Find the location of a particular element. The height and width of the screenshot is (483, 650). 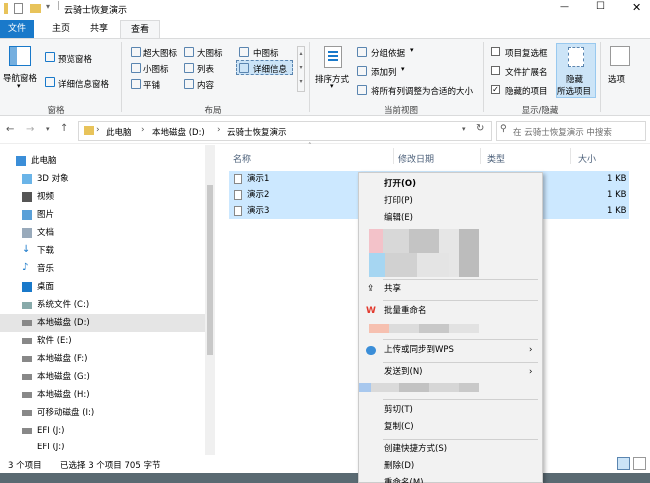

nav-item-drive-j: EFI (J:) is located at coordinates (102, 431).